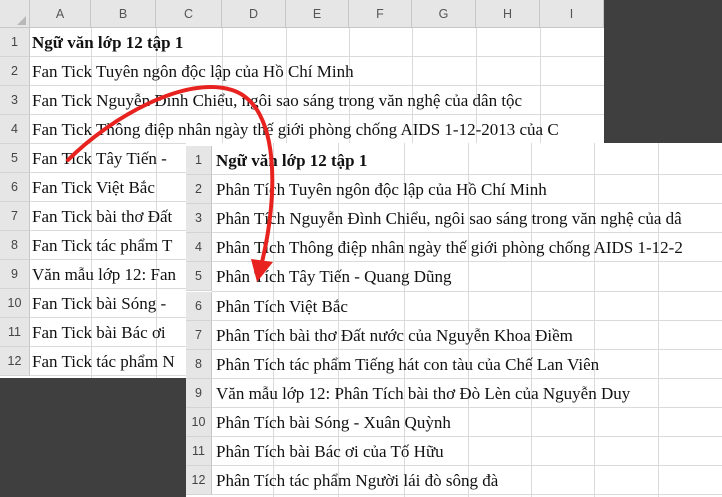  I want to click on cell-a-after-6: Phân Tích Việt Bắc, so click(282, 307).